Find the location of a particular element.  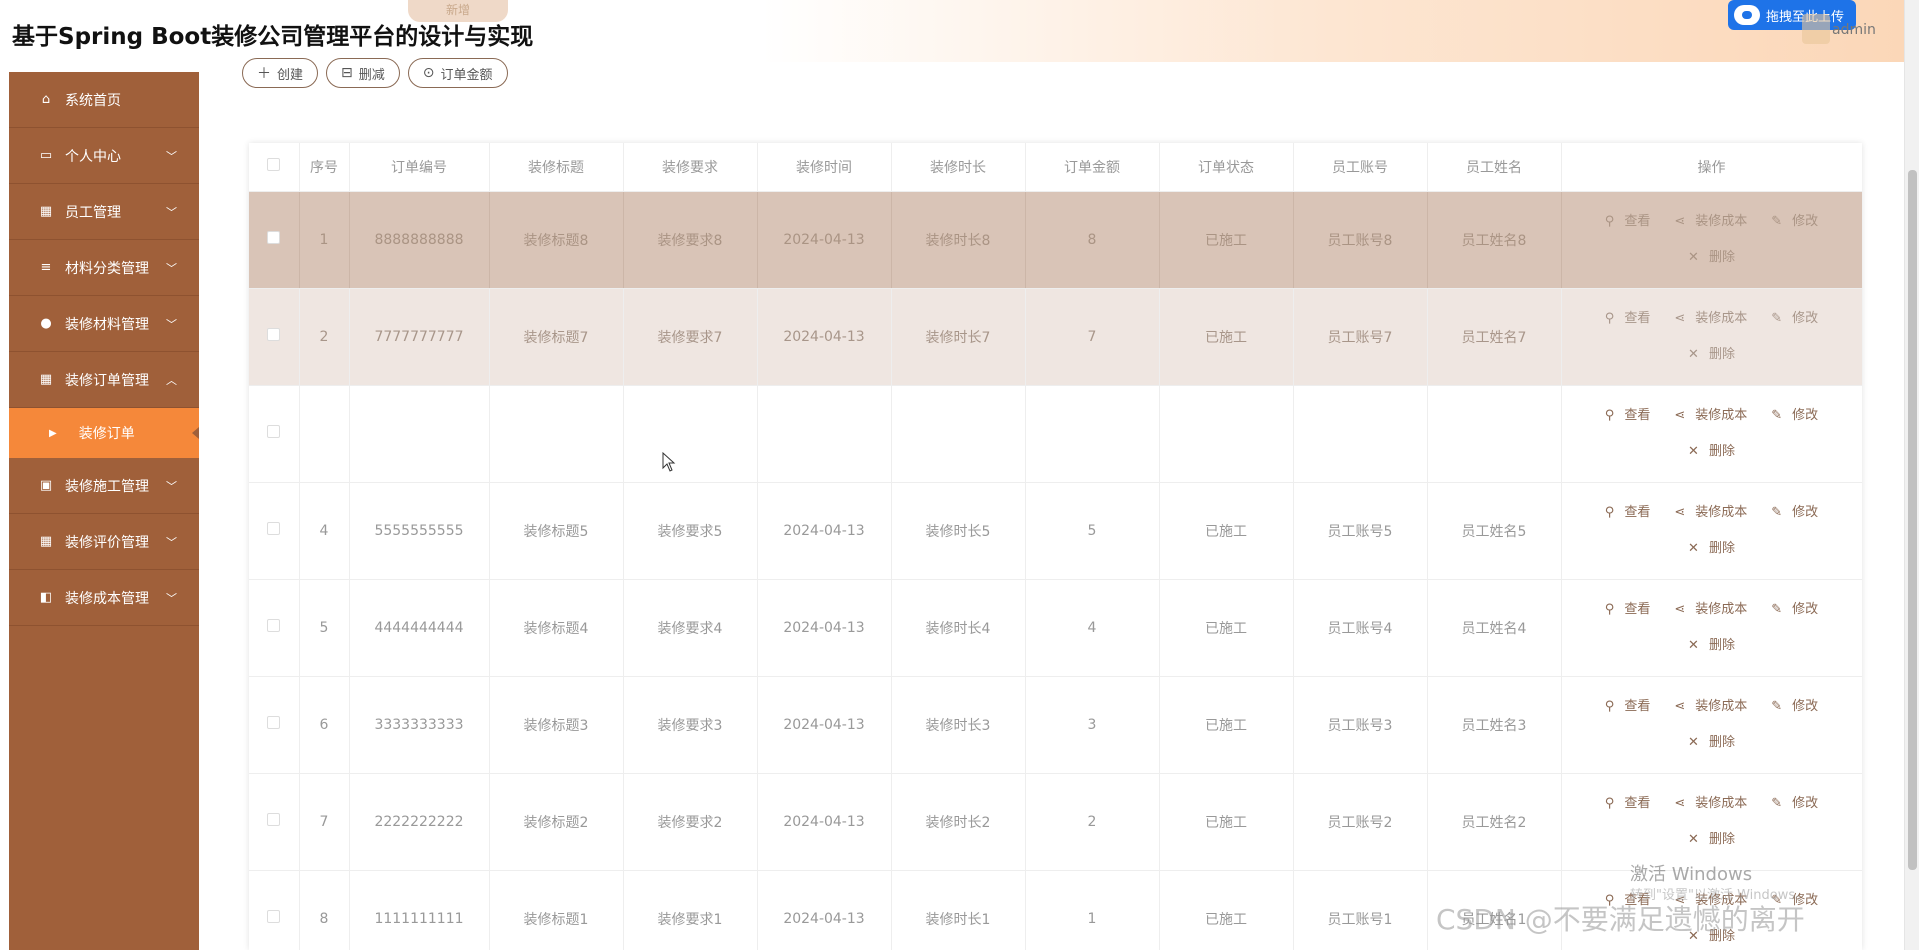

table-cell: 5555555555 is located at coordinates (419, 531).